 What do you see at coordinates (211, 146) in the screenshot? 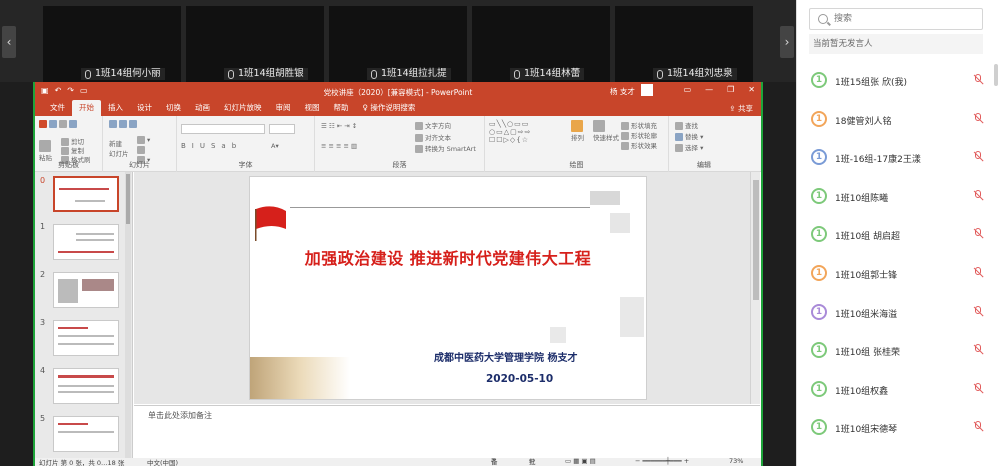
I see `font-style-buttons: BIUSab` at bounding box center [211, 146].